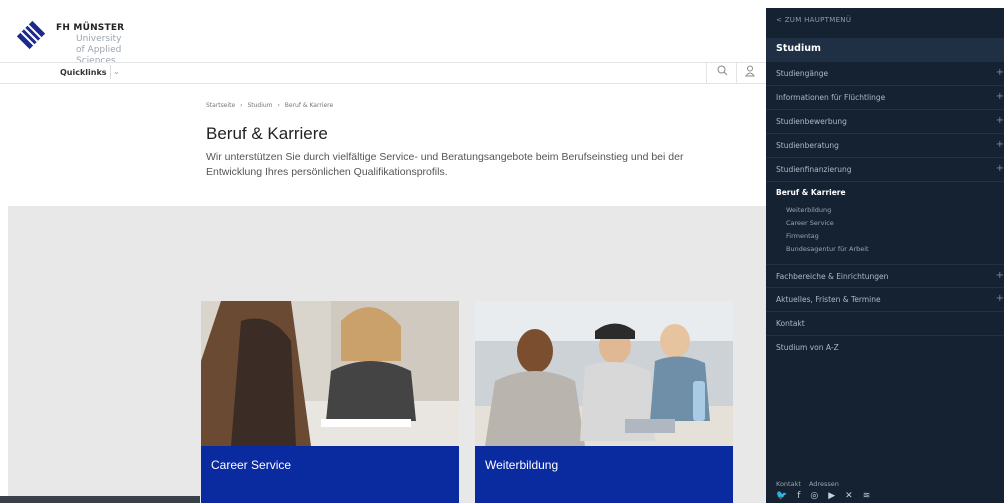  What do you see at coordinates (267, 133) in the screenshot?
I see `page-title: Beruf & Karriere` at bounding box center [267, 133].